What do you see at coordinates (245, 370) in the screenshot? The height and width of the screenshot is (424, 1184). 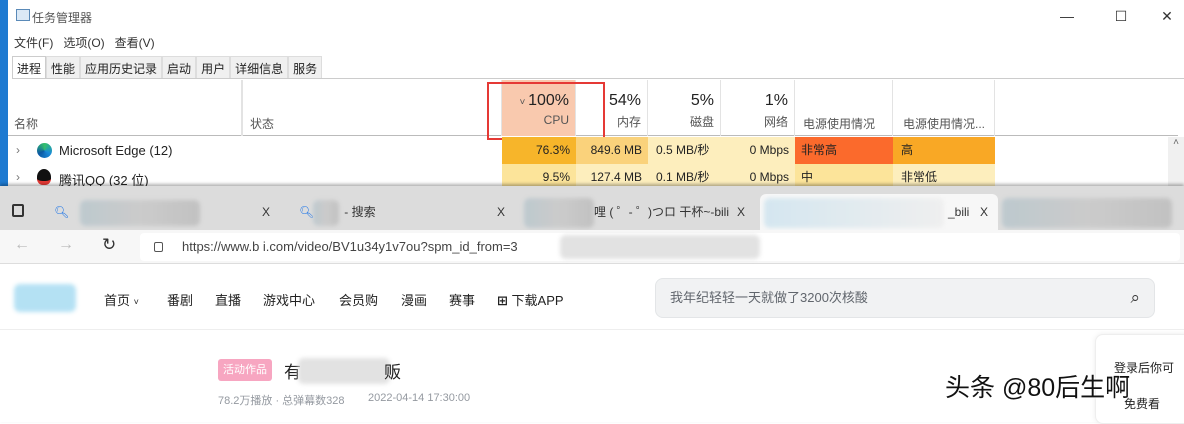 I see `activity-badge: 活动作品` at bounding box center [245, 370].